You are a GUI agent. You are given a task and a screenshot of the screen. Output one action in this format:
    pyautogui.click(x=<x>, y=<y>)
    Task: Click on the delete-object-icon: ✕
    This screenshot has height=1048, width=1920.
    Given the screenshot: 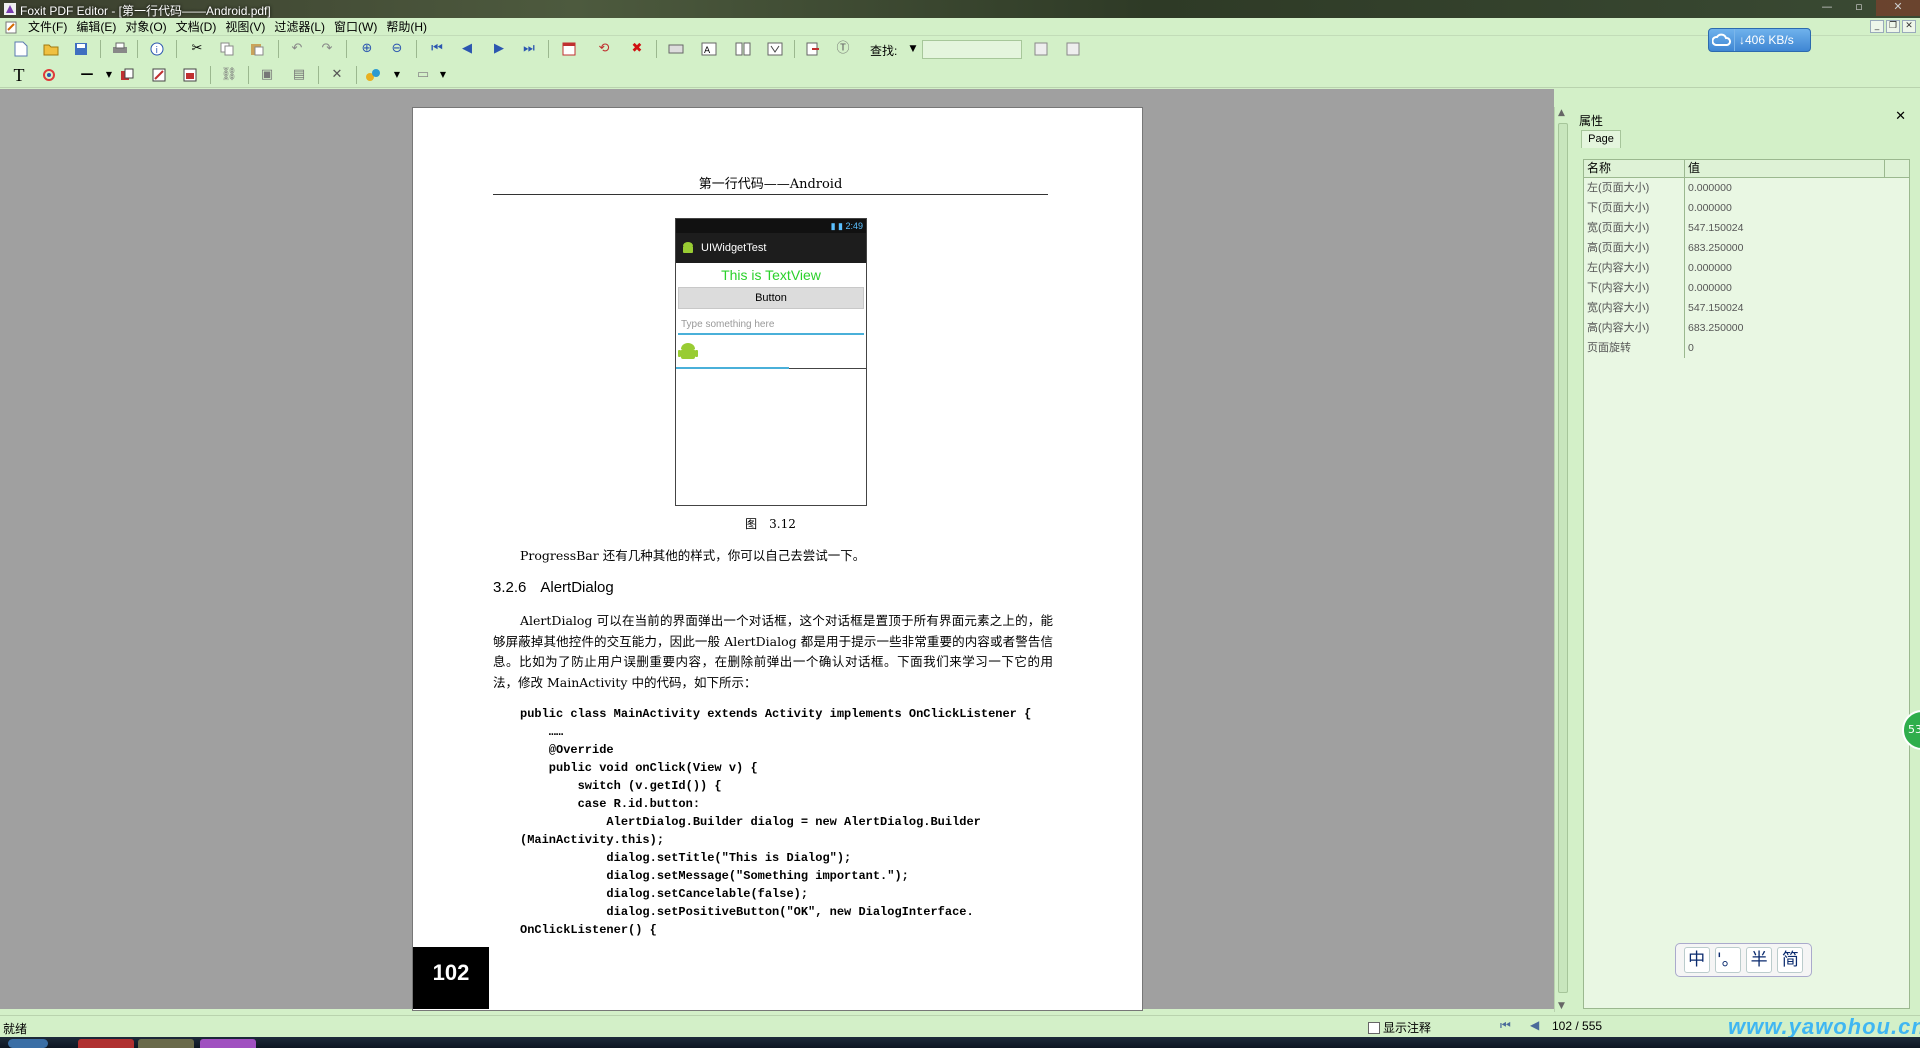 What is the action you would take?
    pyautogui.click(x=337, y=75)
    